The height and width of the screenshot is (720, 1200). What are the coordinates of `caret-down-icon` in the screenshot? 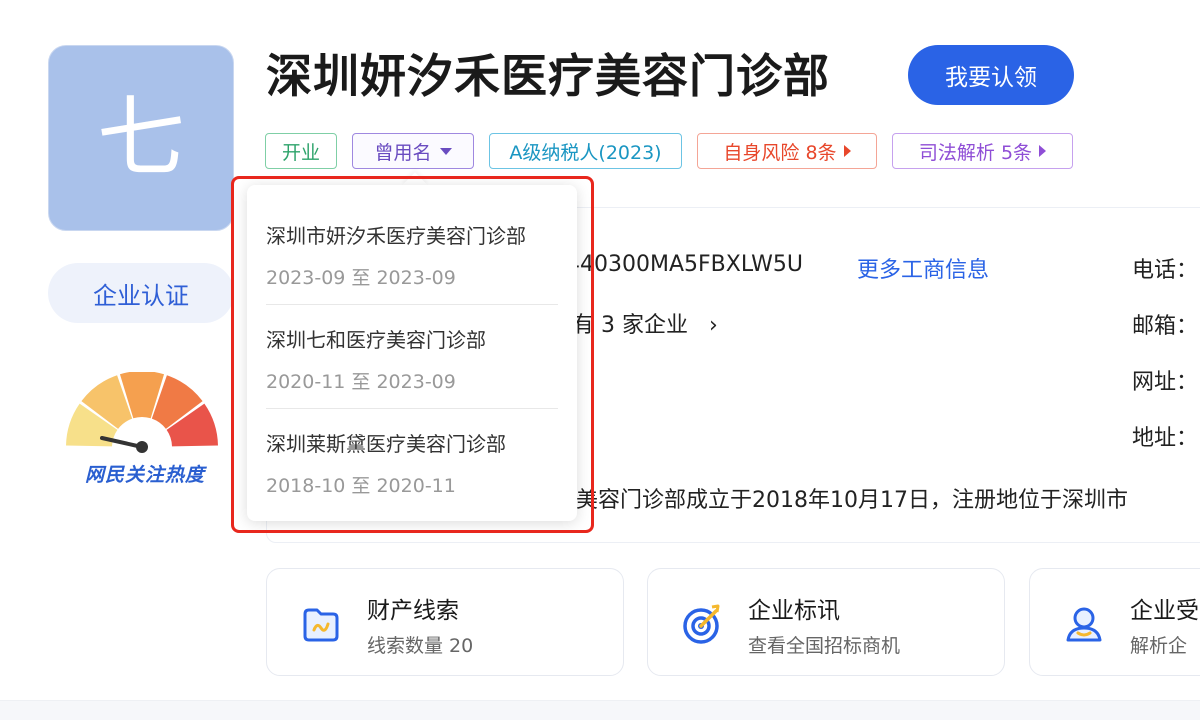 It's located at (445, 151).